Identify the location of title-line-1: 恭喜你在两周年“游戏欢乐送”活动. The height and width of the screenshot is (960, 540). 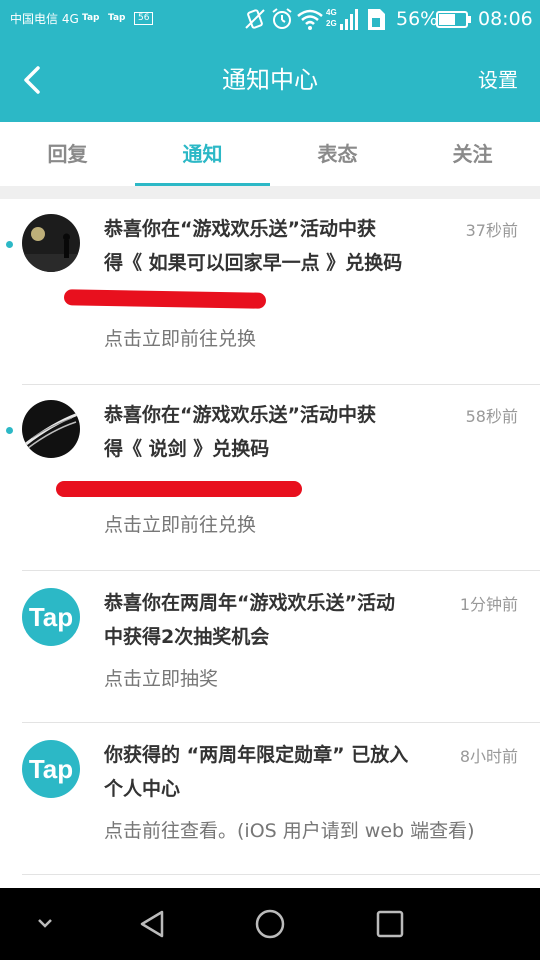
(249, 603).